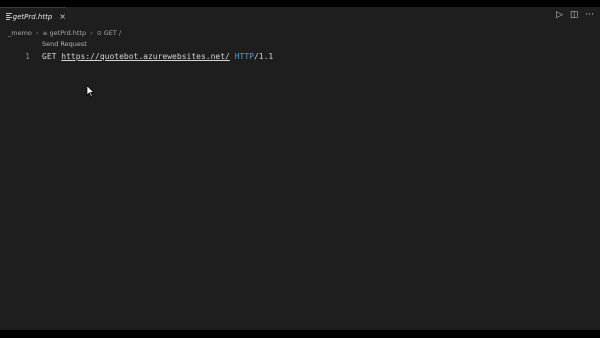 This screenshot has width=600, height=338. What do you see at coordinates (90, 91) in the screenshot?
I see `mouse-pointer-icon` at bounding box center [90, 91].